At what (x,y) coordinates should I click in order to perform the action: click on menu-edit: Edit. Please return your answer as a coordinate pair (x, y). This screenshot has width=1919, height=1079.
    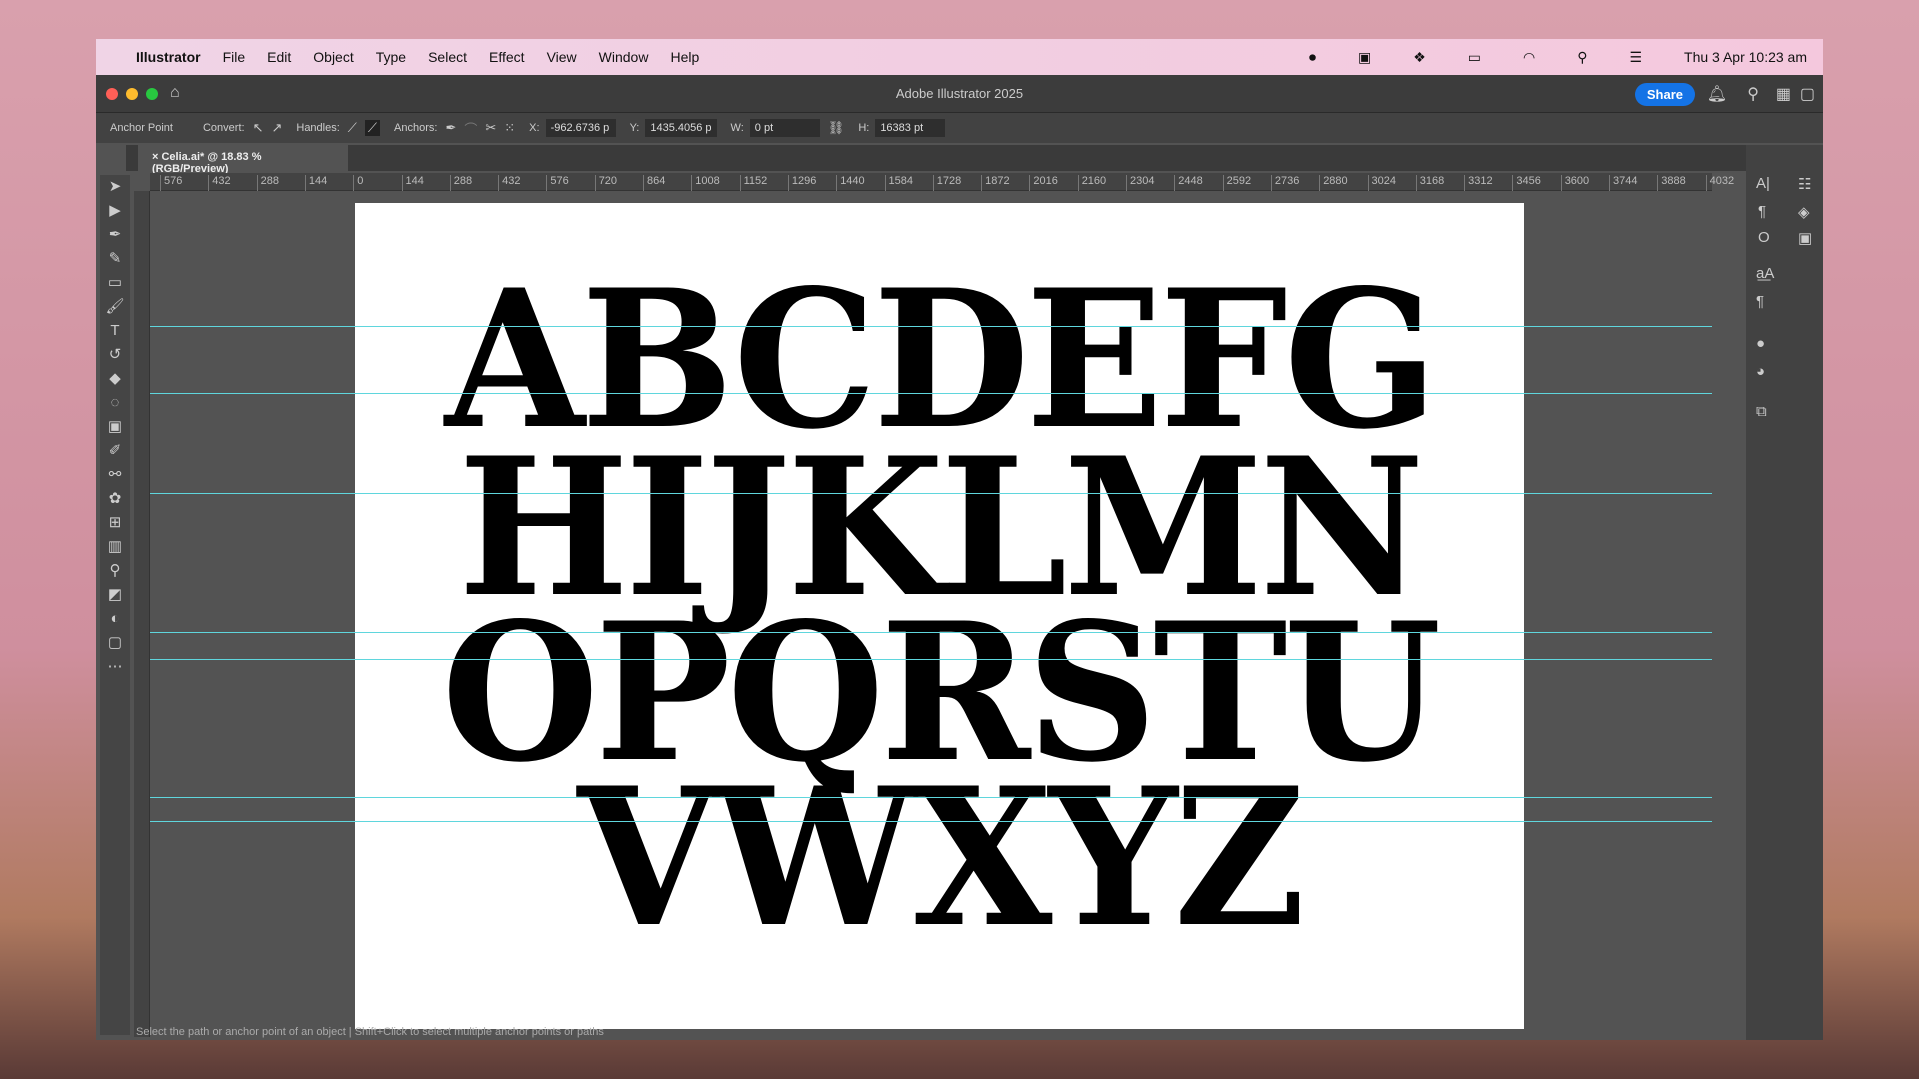
    Looking at the image, I should click on (279, 57).